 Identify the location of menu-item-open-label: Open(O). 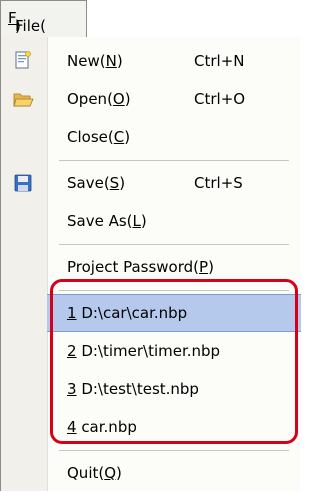
(99, 99).